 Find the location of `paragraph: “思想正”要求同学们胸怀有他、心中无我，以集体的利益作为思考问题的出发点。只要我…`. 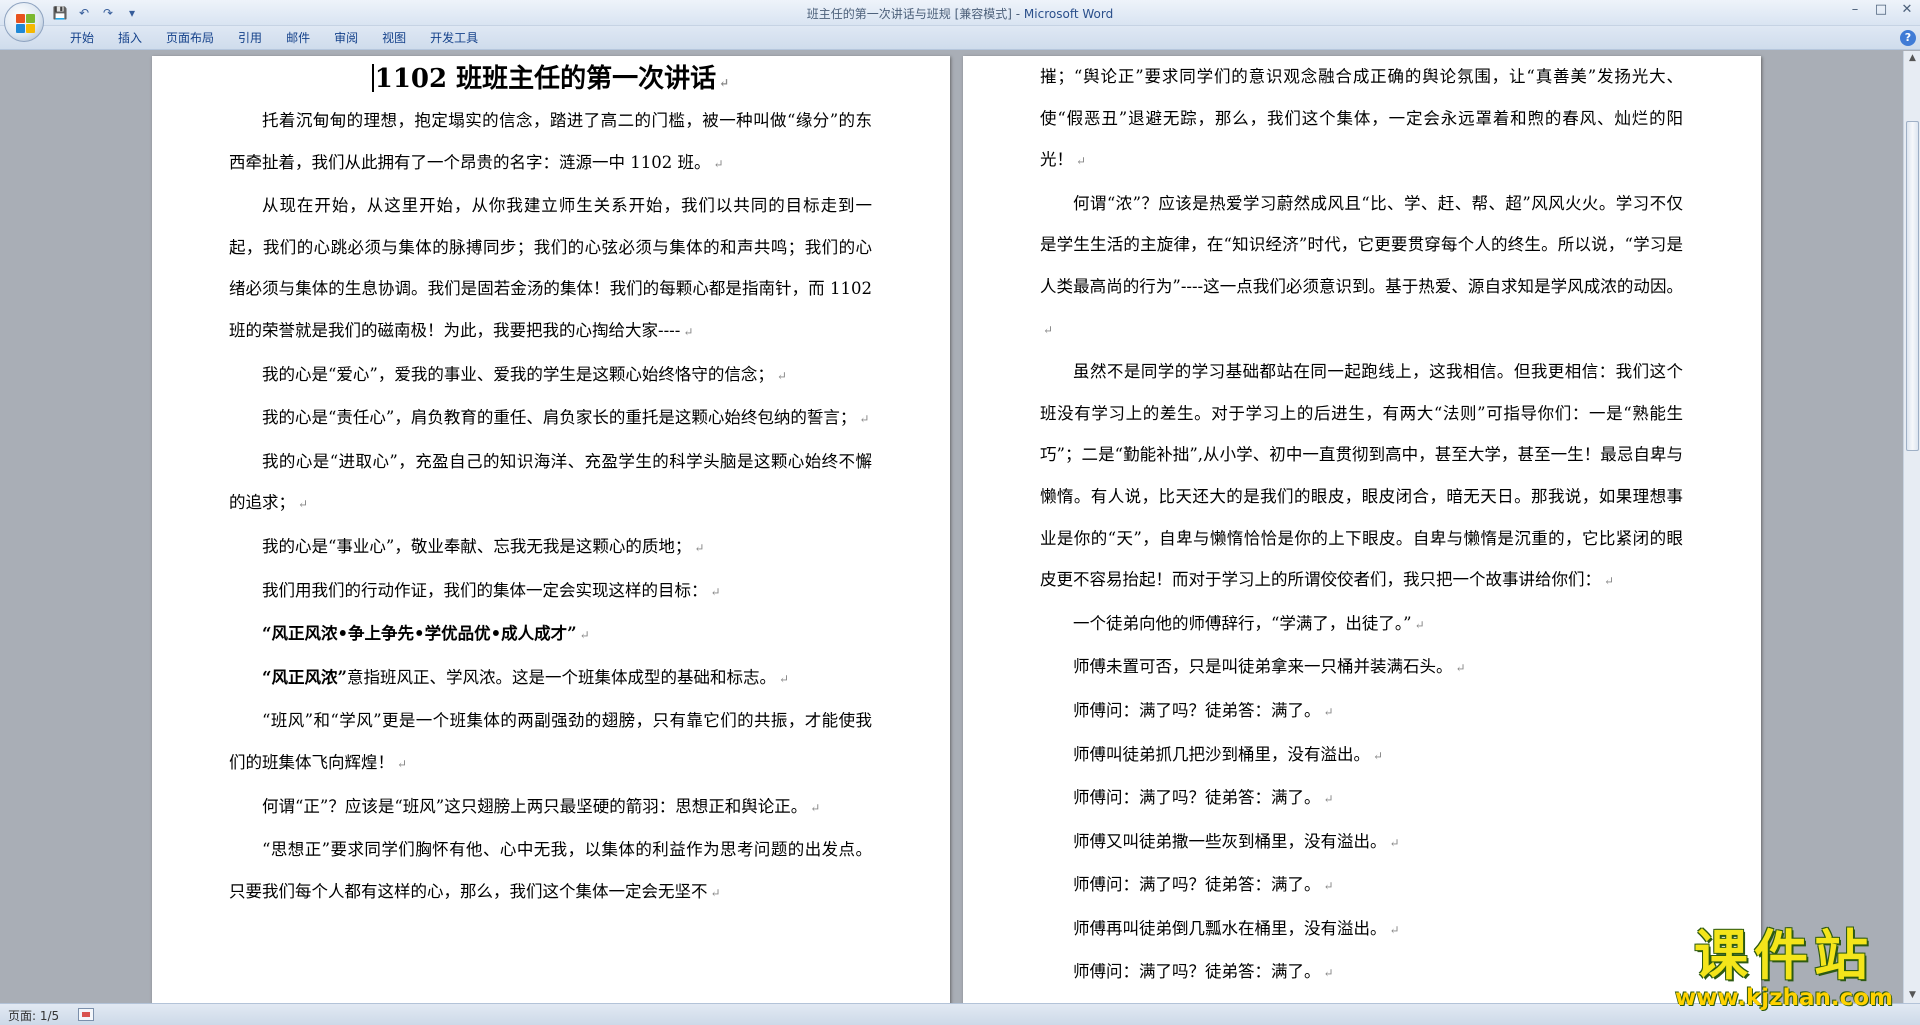

paragraph: “思想正”要求同学们胸怀有他、心中无我，以集体的利益作为思考问题的出发点。只要我… is located at coordinates (550, 871).